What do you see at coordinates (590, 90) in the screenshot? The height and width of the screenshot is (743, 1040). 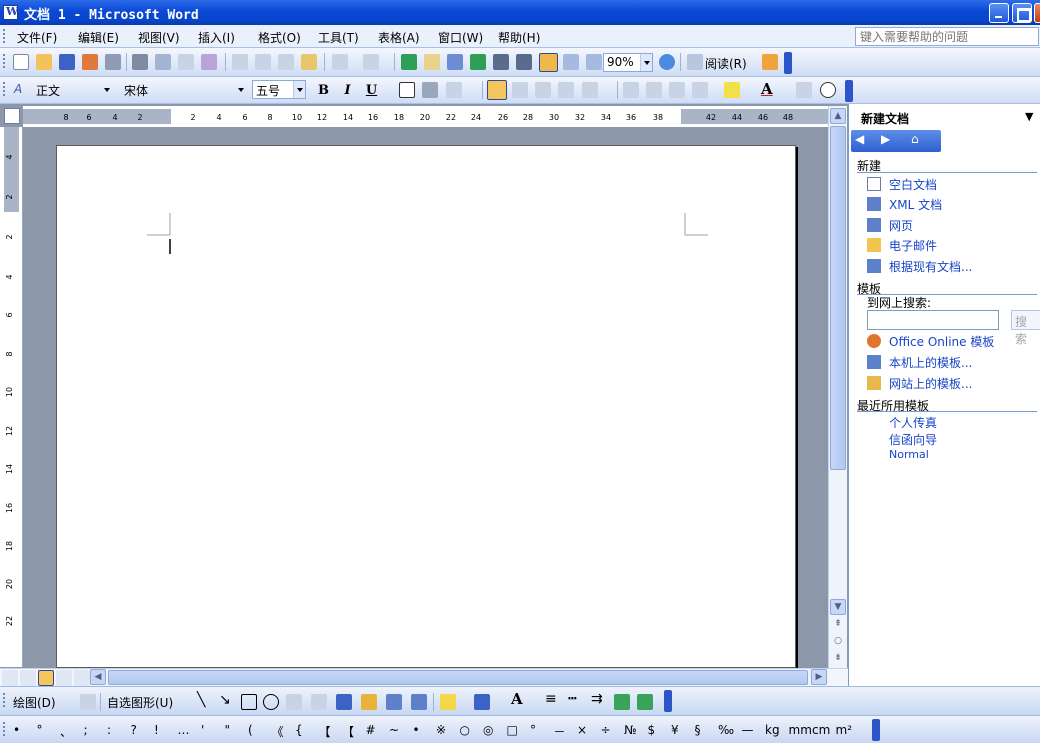 I see `line-spacing-icon` at bounding box center [590, 90].